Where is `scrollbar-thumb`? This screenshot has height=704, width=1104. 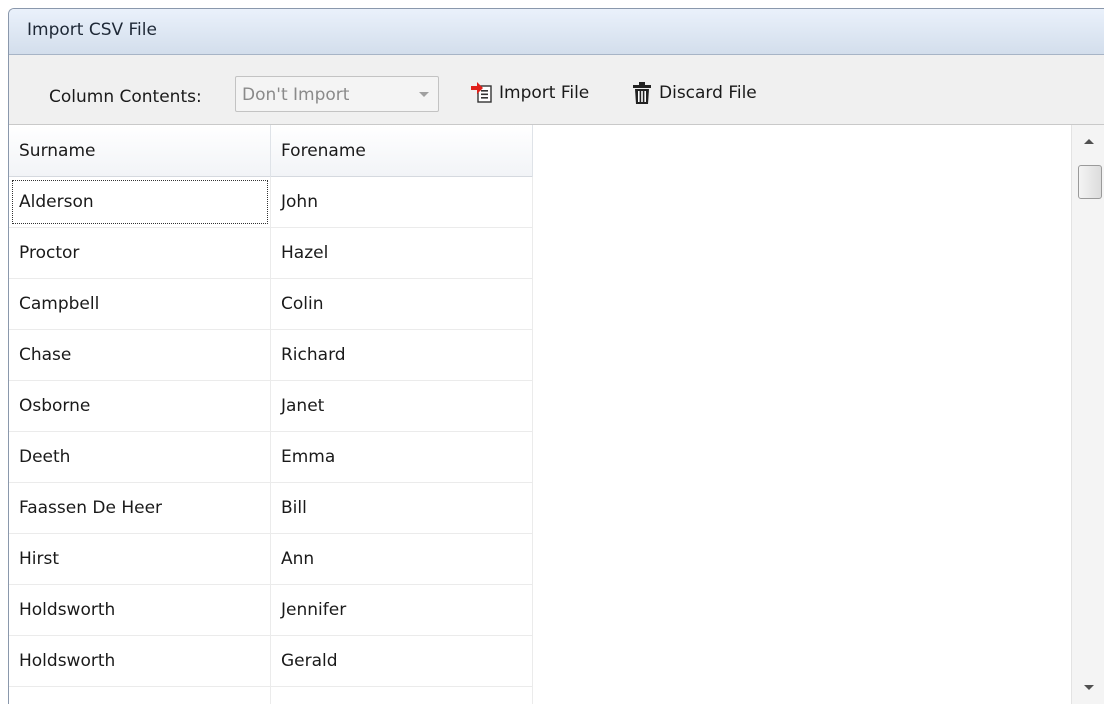 scrollbar-thumb is located at coordinates (1090, 182).